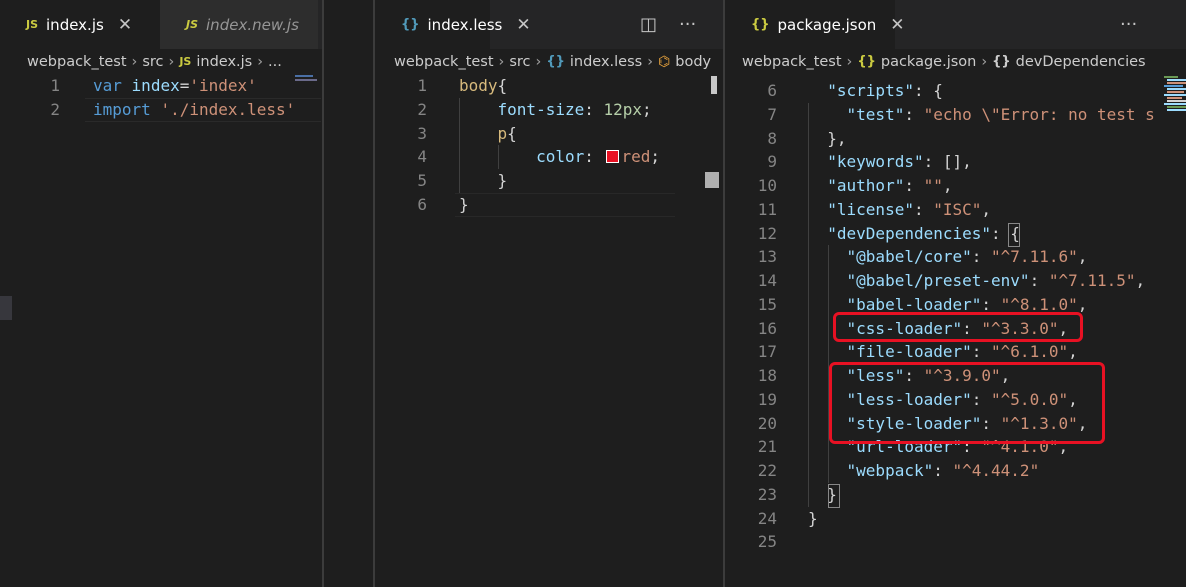 The image size is (1186, 587). Describe the element at coordinates (203, 110) in the screenshot. I see `current-line-highlight` at that location.